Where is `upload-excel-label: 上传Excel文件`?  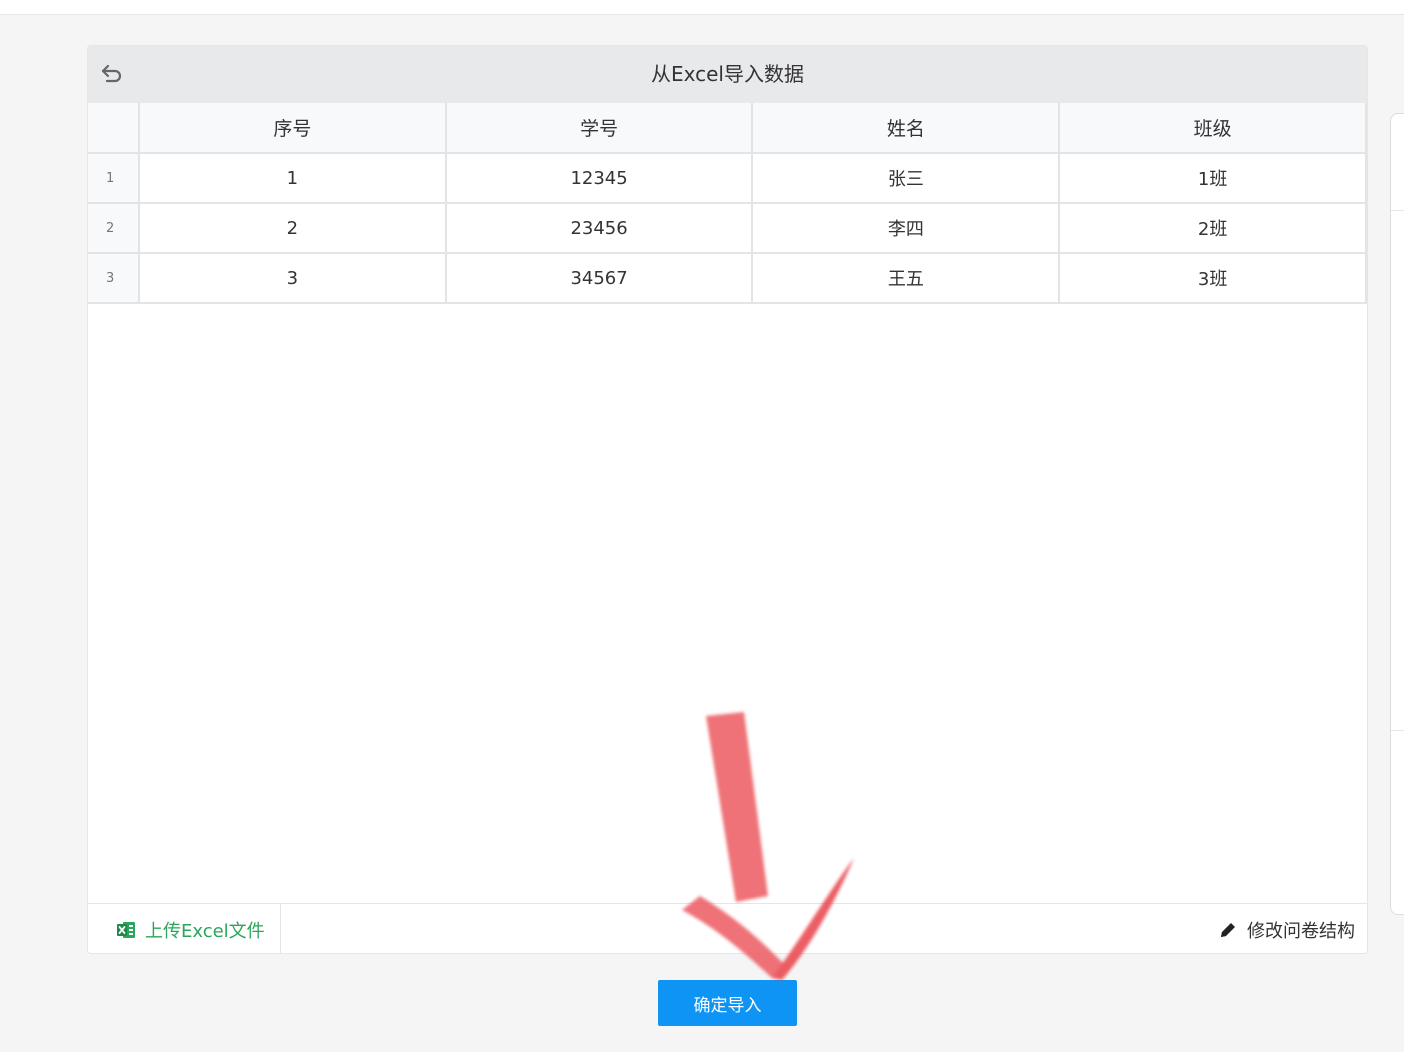
upload-excel-label: 上传Excel文件 is located at coordinates (205, 931).